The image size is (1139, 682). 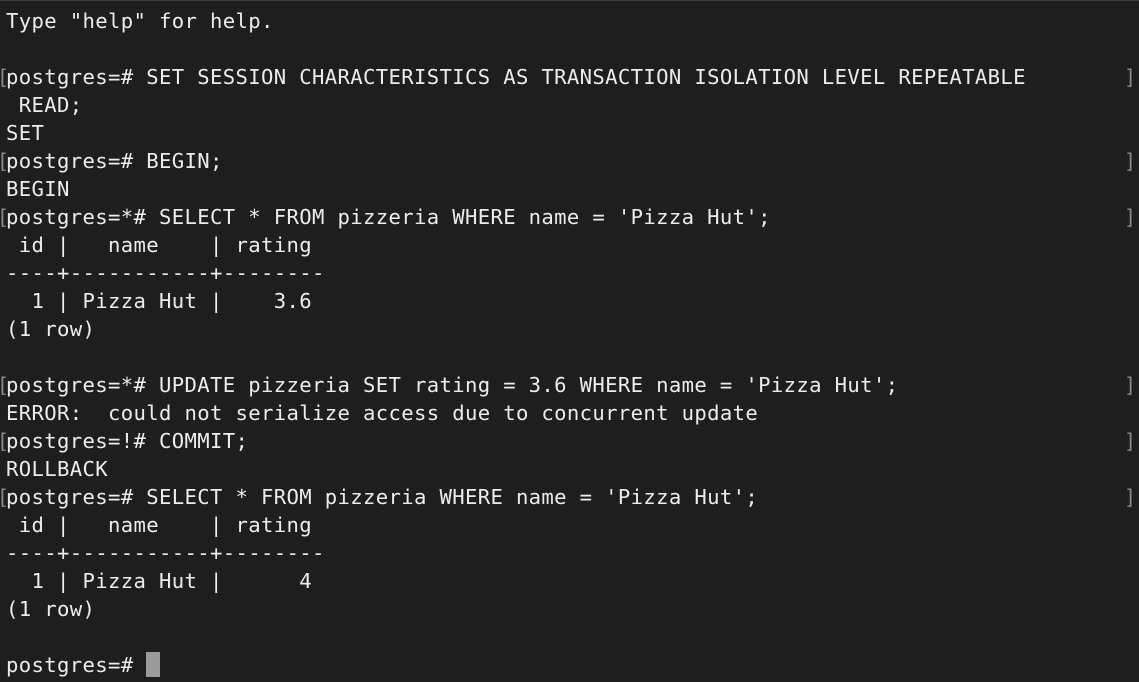 I want to click on line-text: postgres=# BEGIN;, so click(x=114, y=161).